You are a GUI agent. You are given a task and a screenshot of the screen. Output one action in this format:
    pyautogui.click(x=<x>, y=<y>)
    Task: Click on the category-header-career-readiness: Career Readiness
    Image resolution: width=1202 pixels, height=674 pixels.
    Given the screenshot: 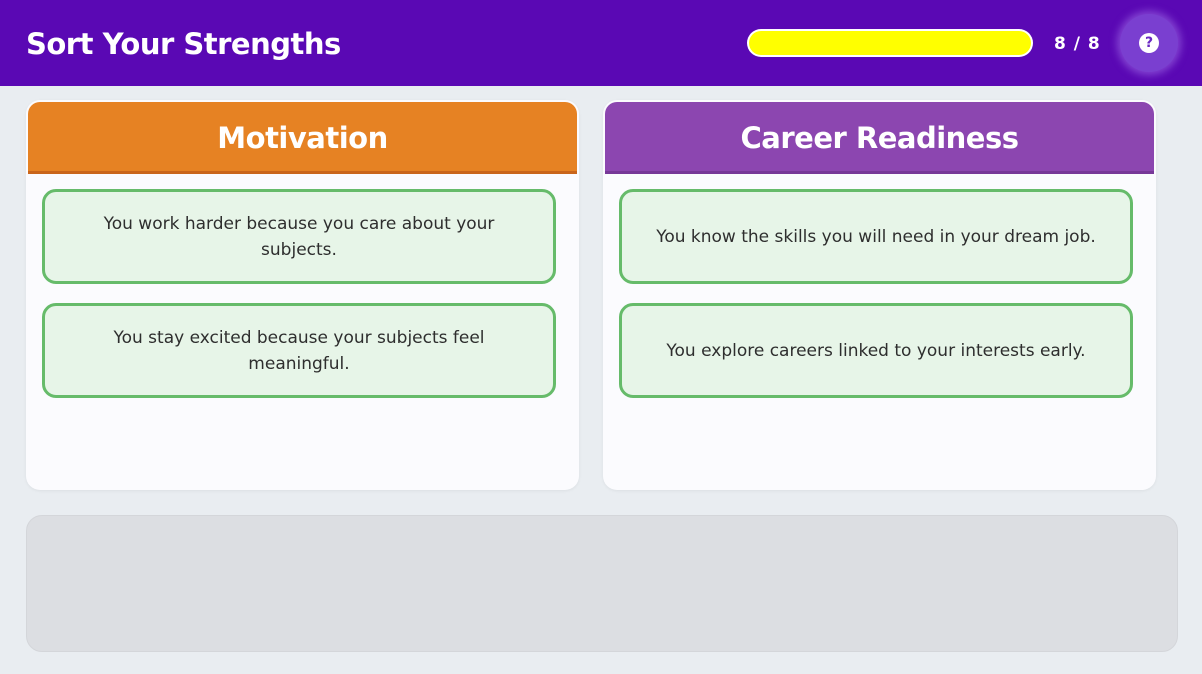 What is the action you would take?
    pyautogui.click(x=879, y=138)
    